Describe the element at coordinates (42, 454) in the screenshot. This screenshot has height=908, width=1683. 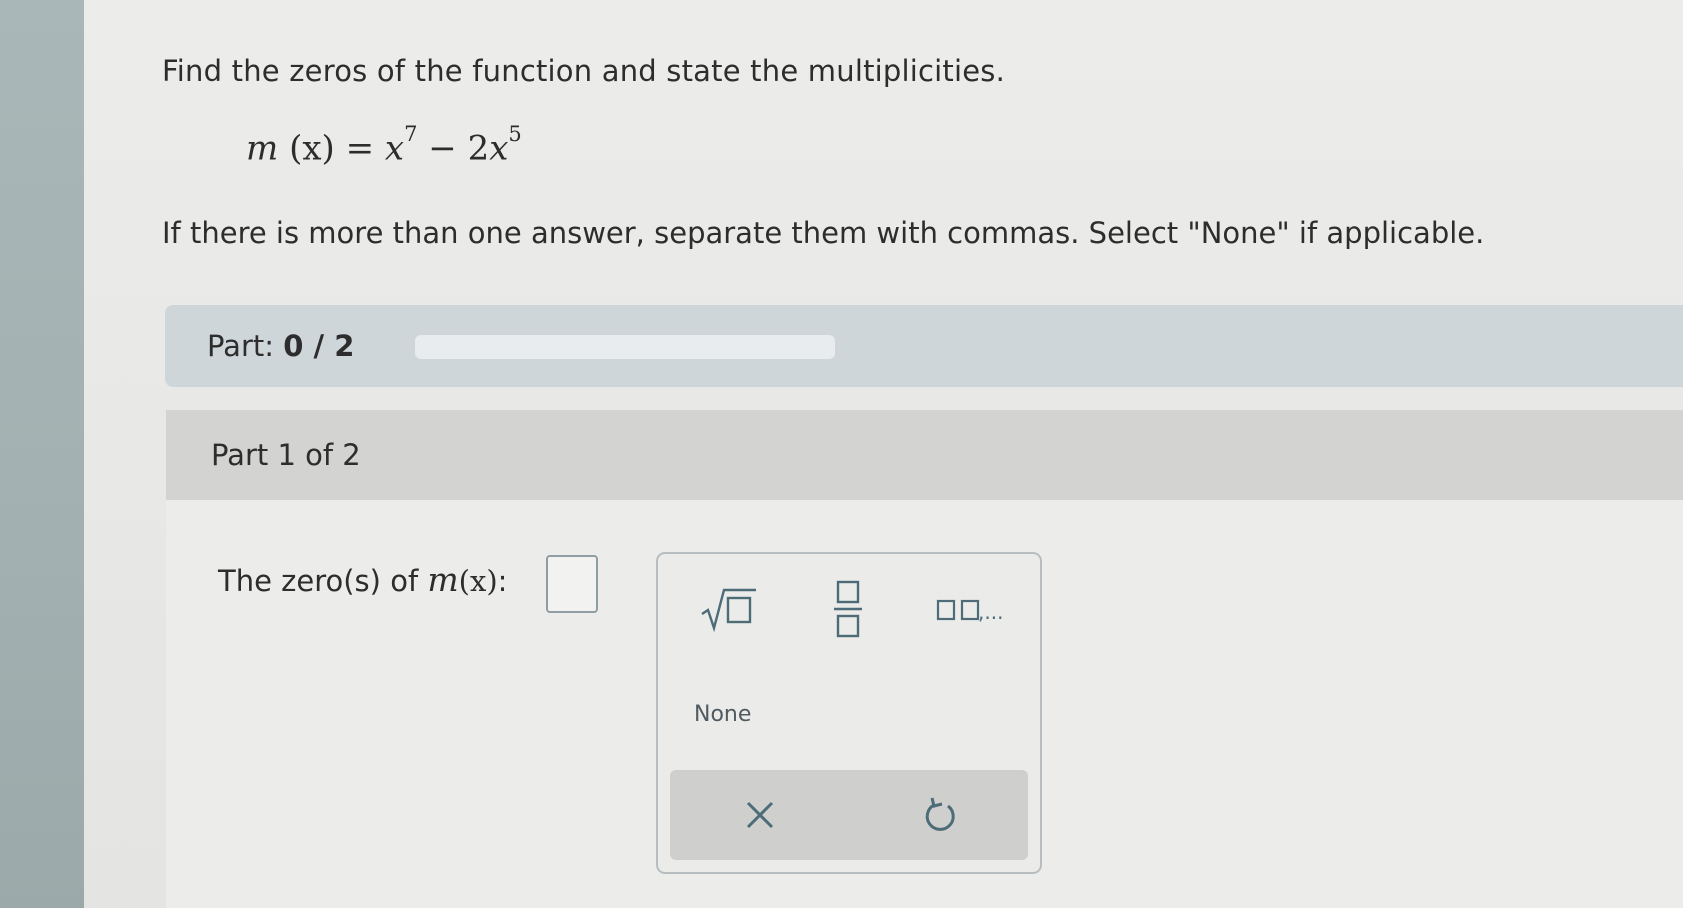
I see `left-rail` at that location.